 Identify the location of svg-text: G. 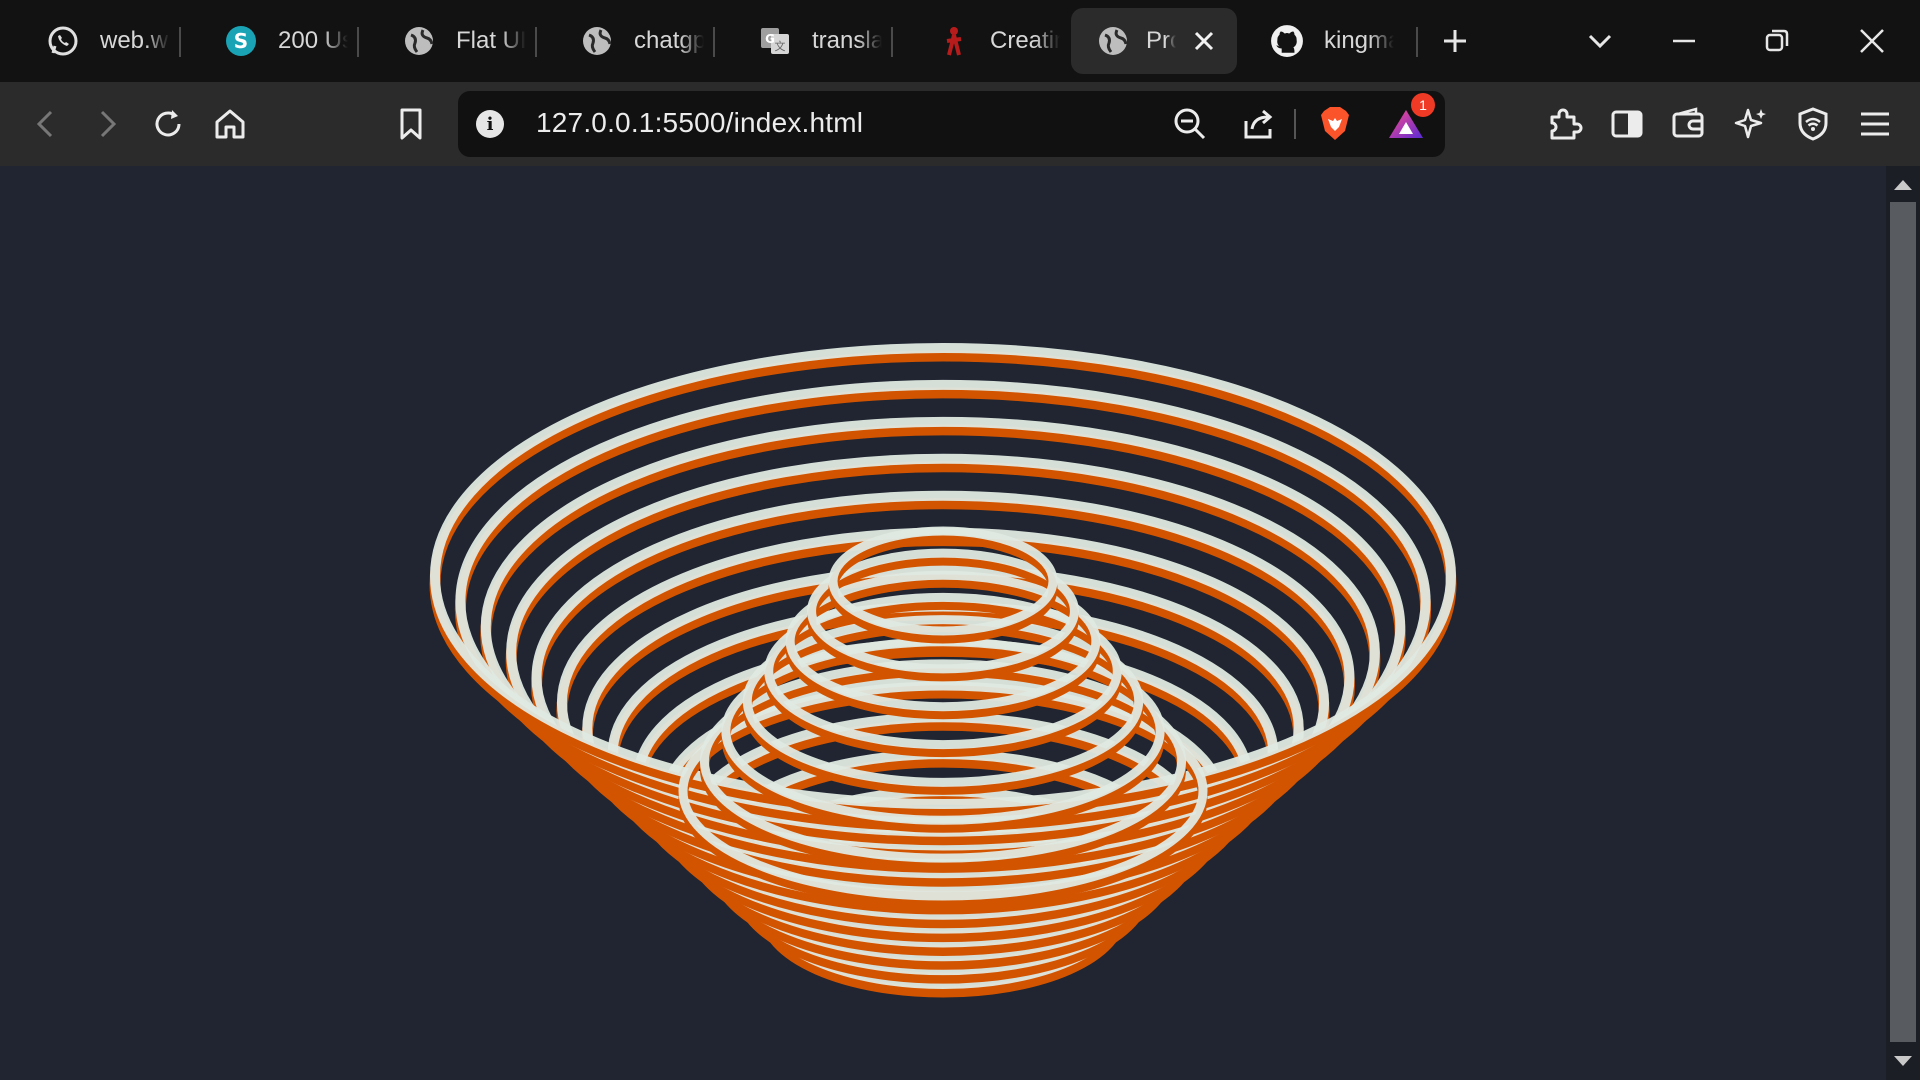
(770, 39).